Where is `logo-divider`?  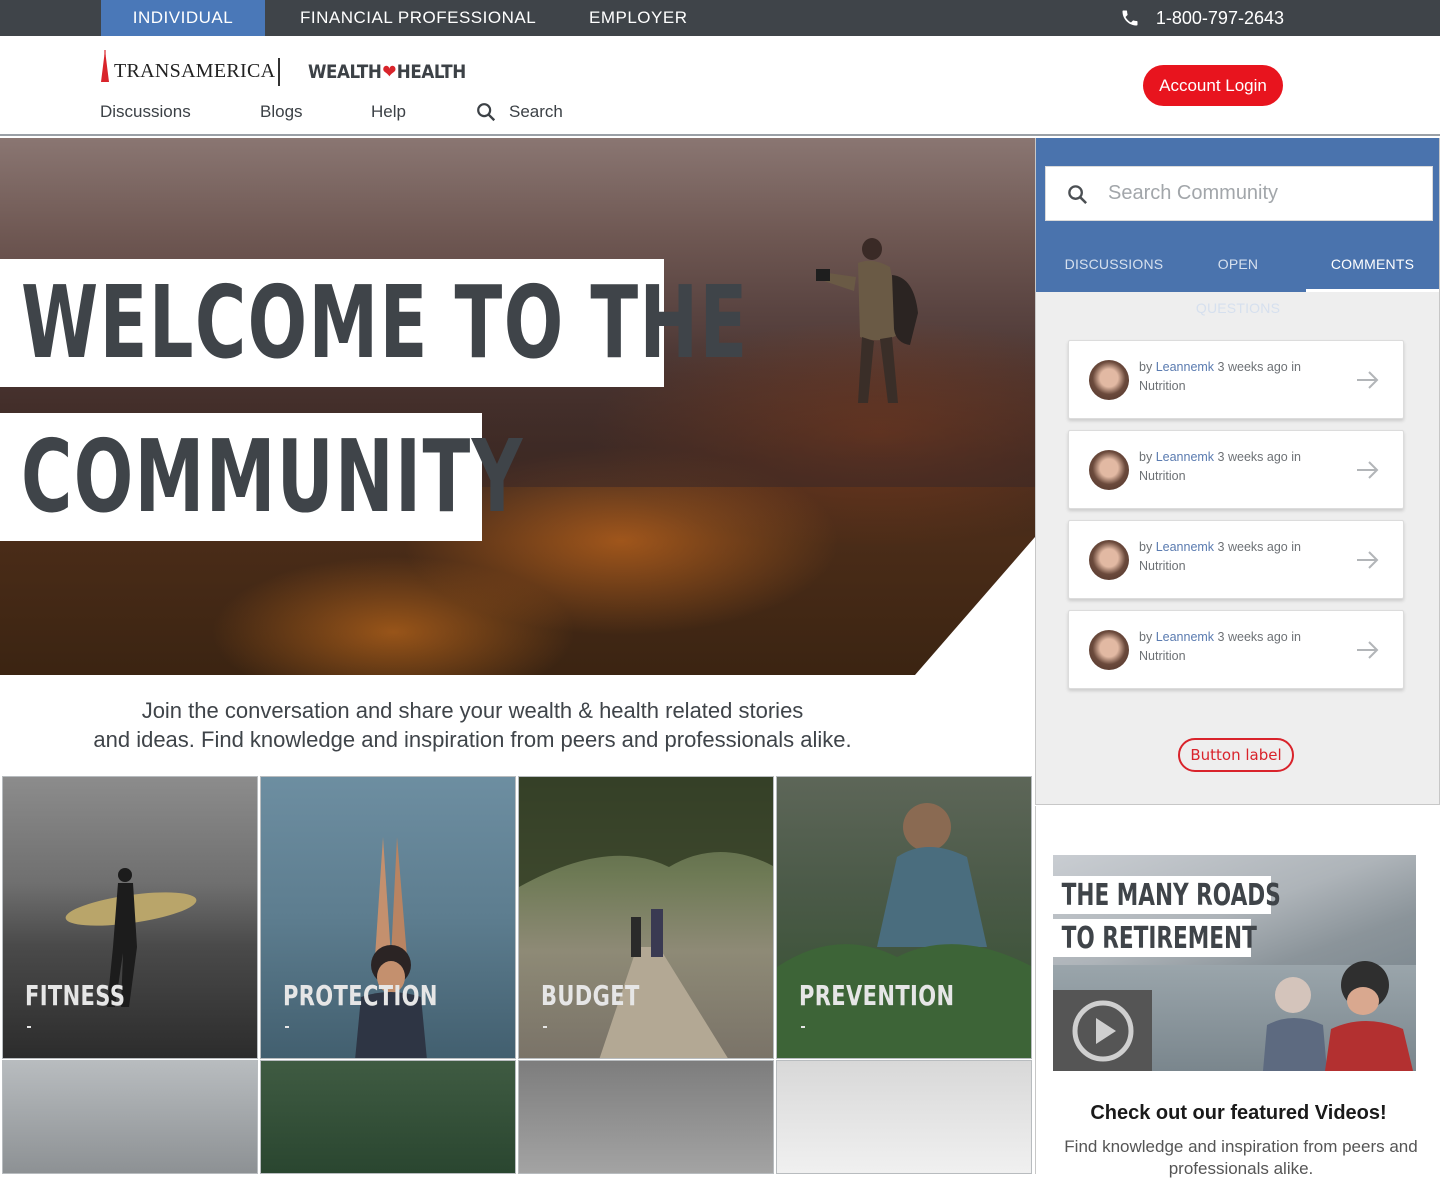 logo-divider is located at coordinates (279, 72).